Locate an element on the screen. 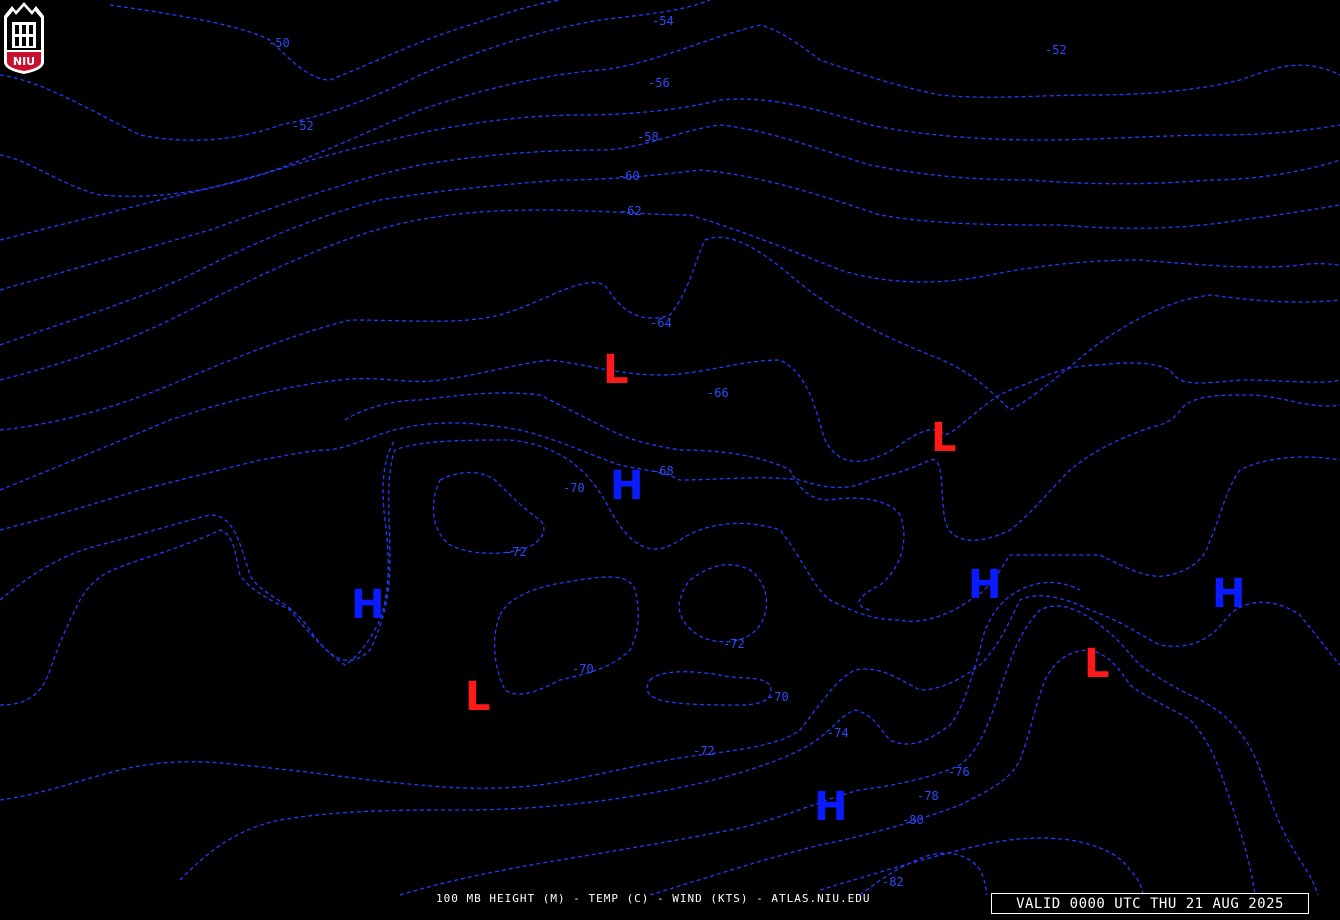 This screenshot has height=920, width=1340. contour-label: -82 is located at coordinates (893, 882).